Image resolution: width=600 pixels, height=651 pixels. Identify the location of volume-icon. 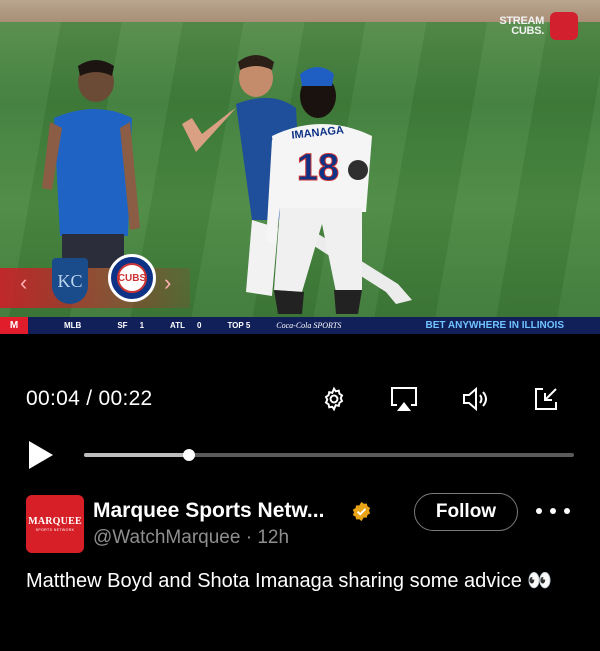
(475, 399).